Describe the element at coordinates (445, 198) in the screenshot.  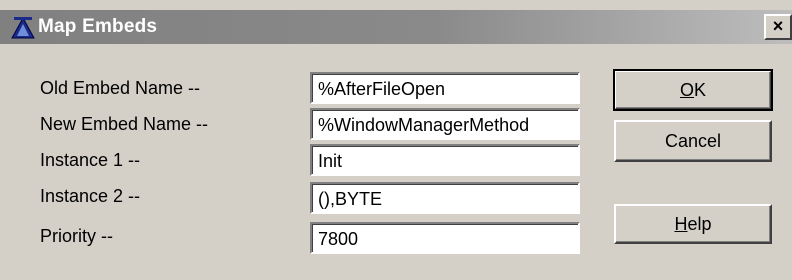
I see `instance-2-input` at that location.